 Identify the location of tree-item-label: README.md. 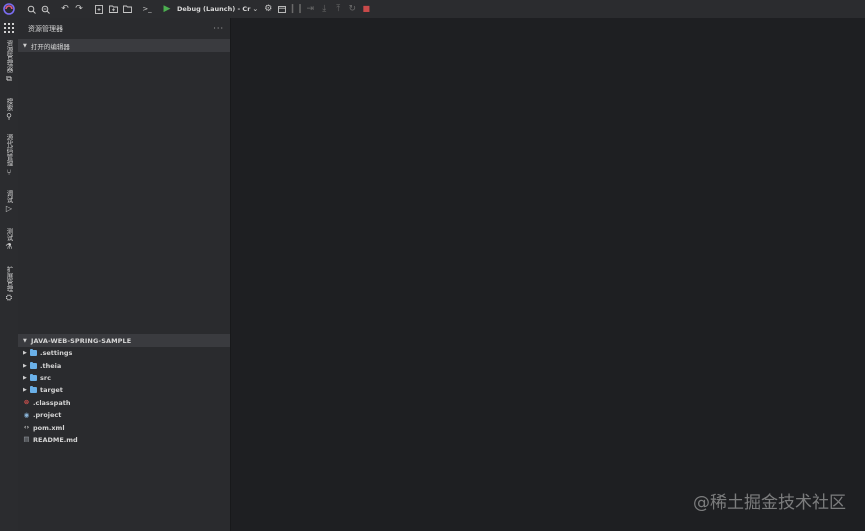
(55, 439).